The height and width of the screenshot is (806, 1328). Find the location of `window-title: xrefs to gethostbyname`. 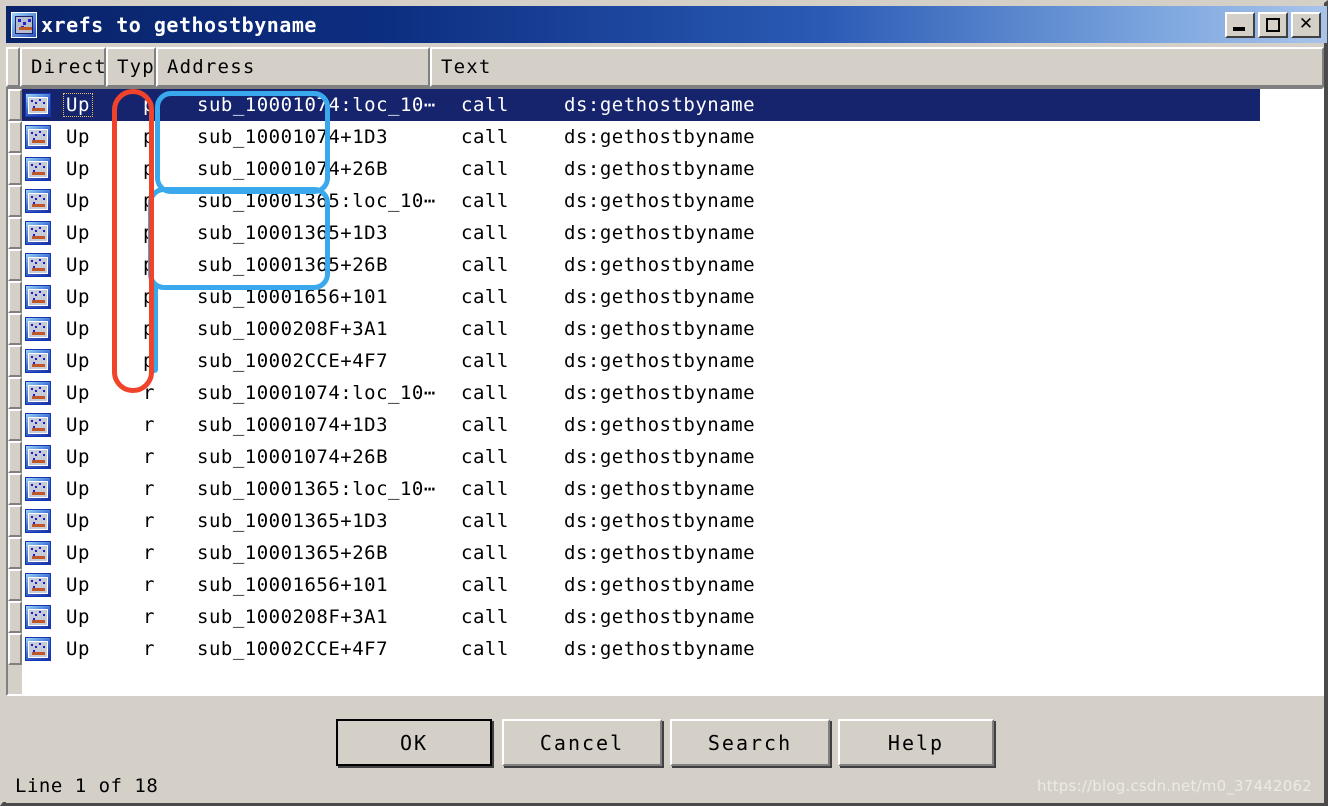

window-title: xrefs to gethostbyname is located at coordinates (179, 24).